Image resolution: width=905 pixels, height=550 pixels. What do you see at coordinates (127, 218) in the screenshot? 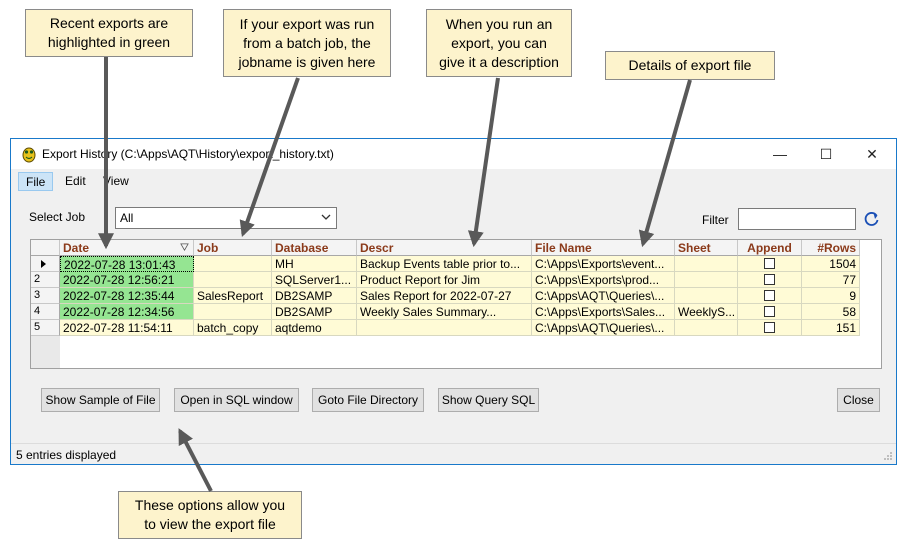
I see `select-job-value: All` at bounding box center [127, 218].